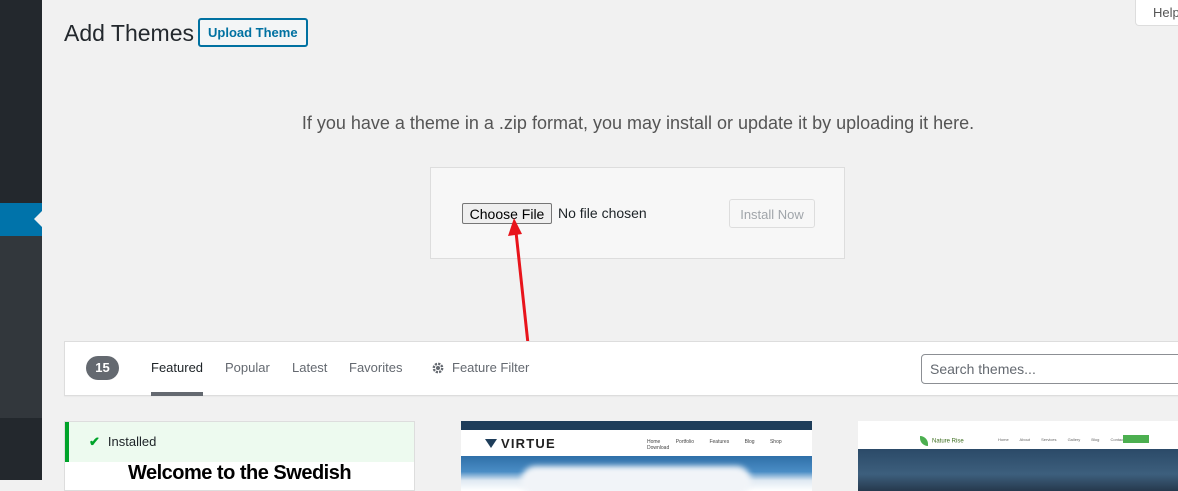  I want to click on theme-preview-cta, so click(1136, 439).